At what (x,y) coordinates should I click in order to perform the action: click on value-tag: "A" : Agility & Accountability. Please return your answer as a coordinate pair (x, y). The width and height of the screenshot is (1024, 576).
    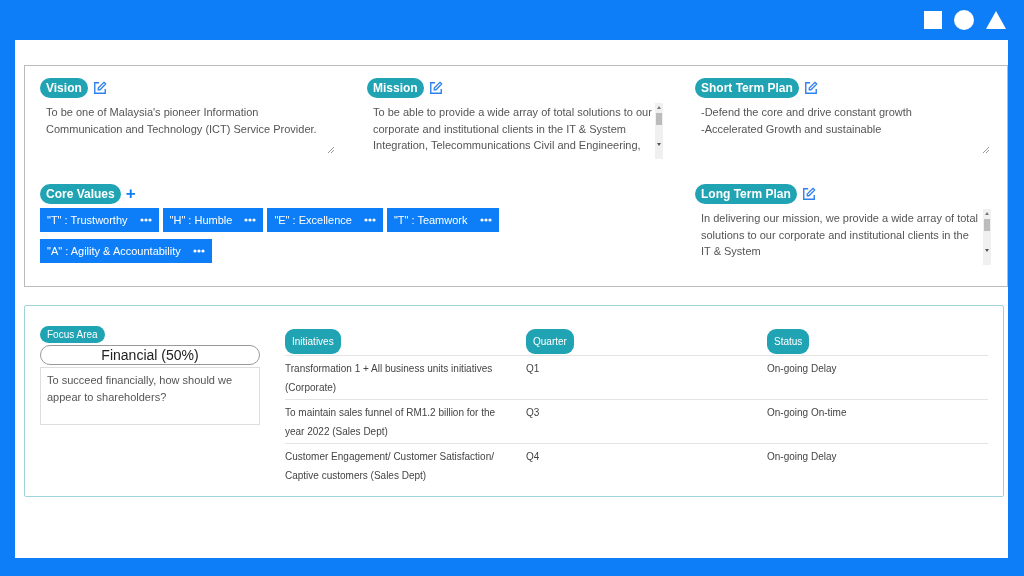
    Looking at the image, I should click on (126, 251).